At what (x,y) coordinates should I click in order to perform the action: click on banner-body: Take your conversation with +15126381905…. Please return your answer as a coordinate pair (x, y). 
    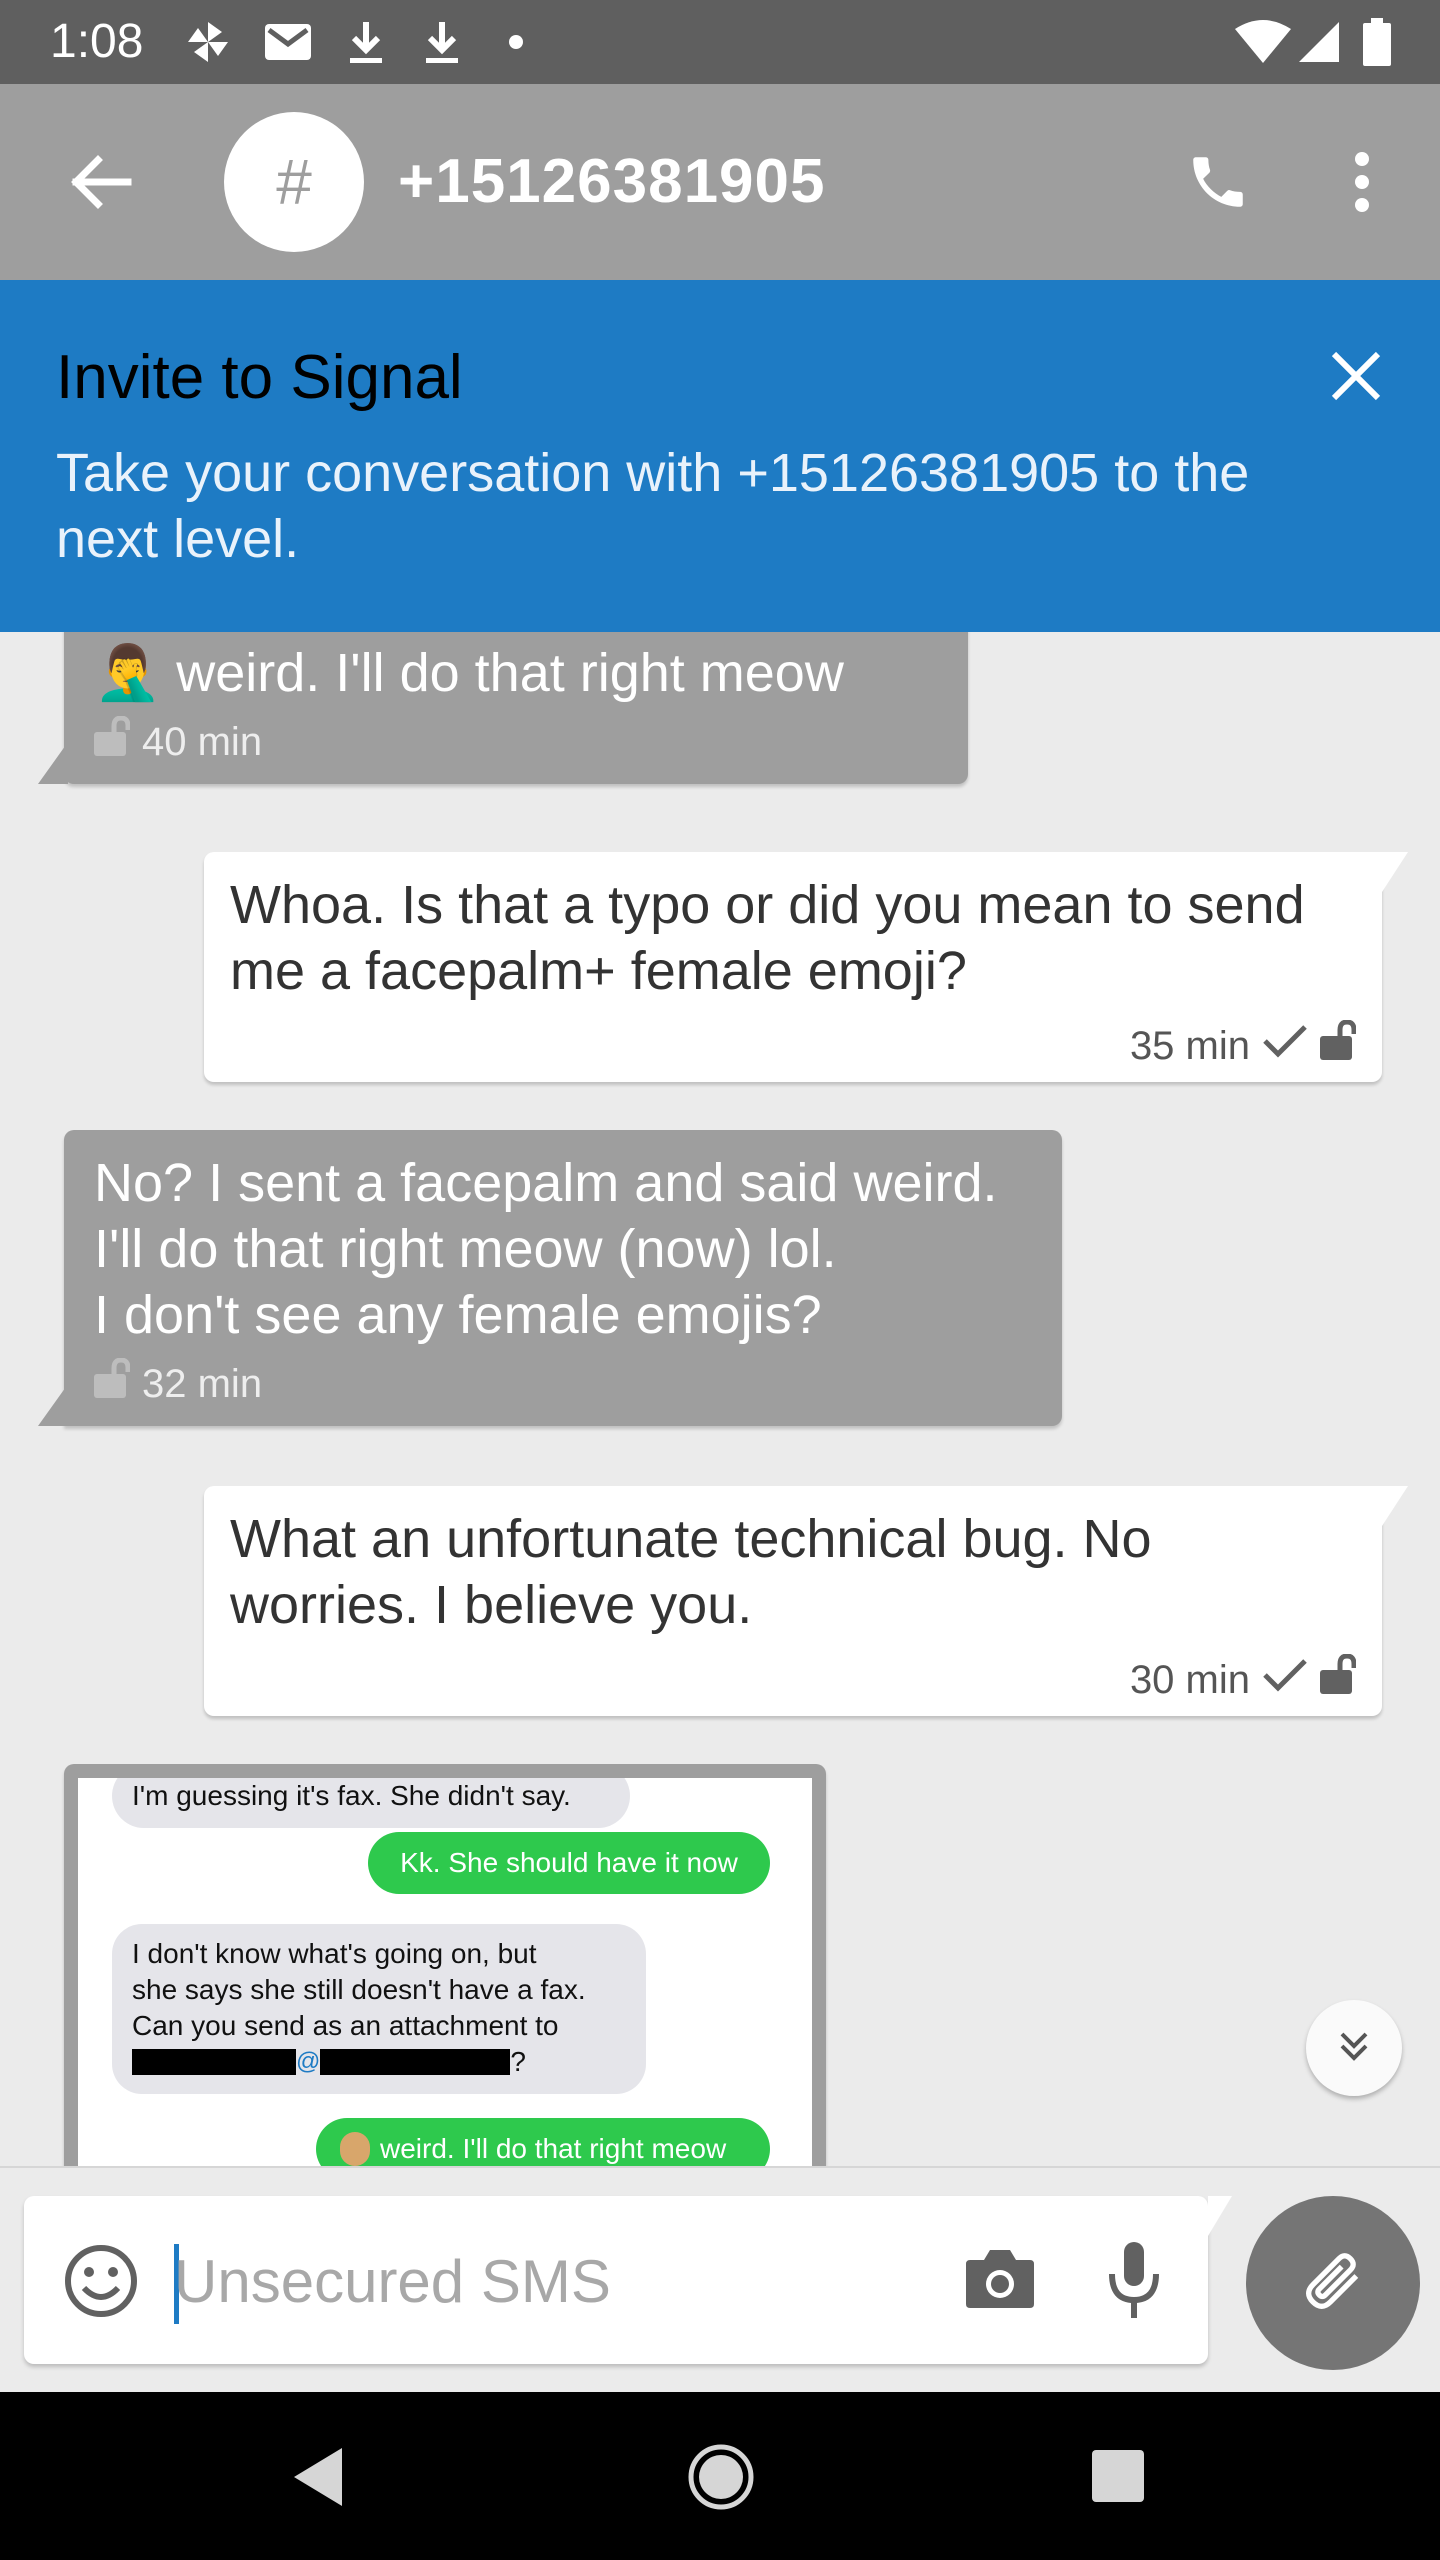
    Looking at the image, I should click on (653, 506).